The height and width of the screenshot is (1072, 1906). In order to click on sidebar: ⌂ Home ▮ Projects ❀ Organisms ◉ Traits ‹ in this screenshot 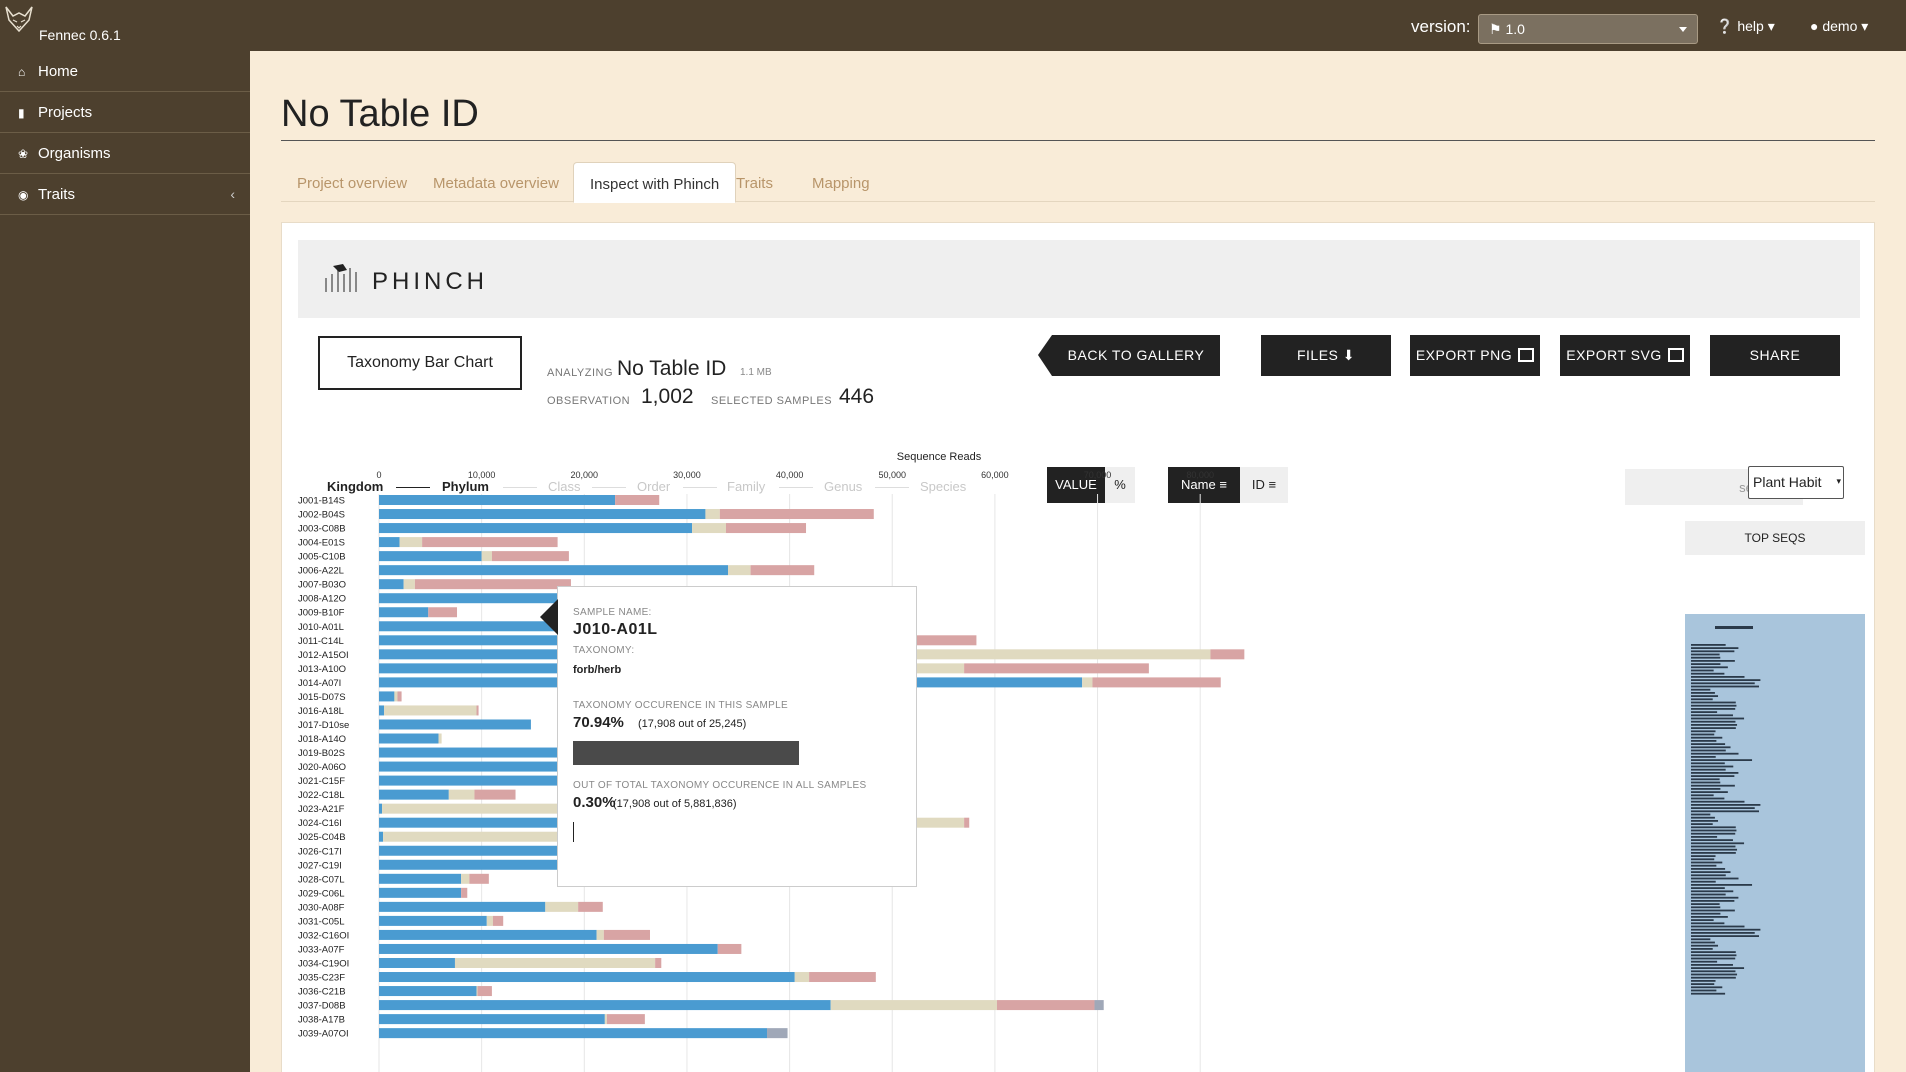, I will do `click(125, 561)`.